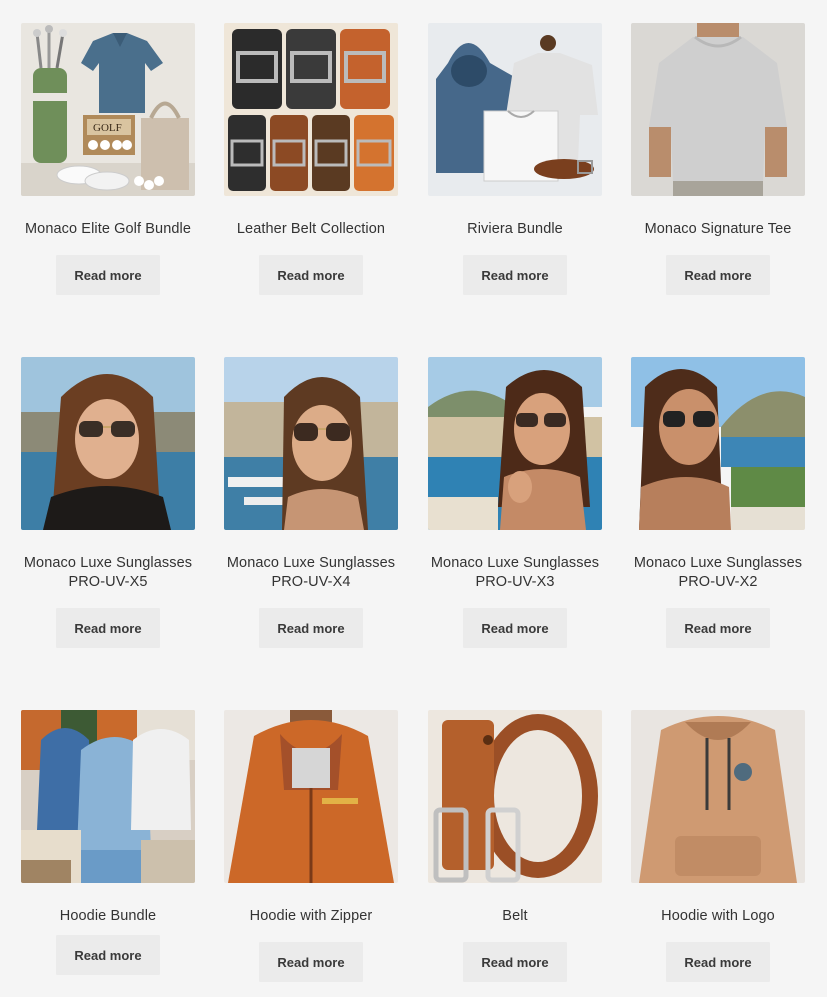 Image resolution: width=827 pixels, height=997 pixels. I want to click on sunglasses-x4-illustration, so click(311, 443).